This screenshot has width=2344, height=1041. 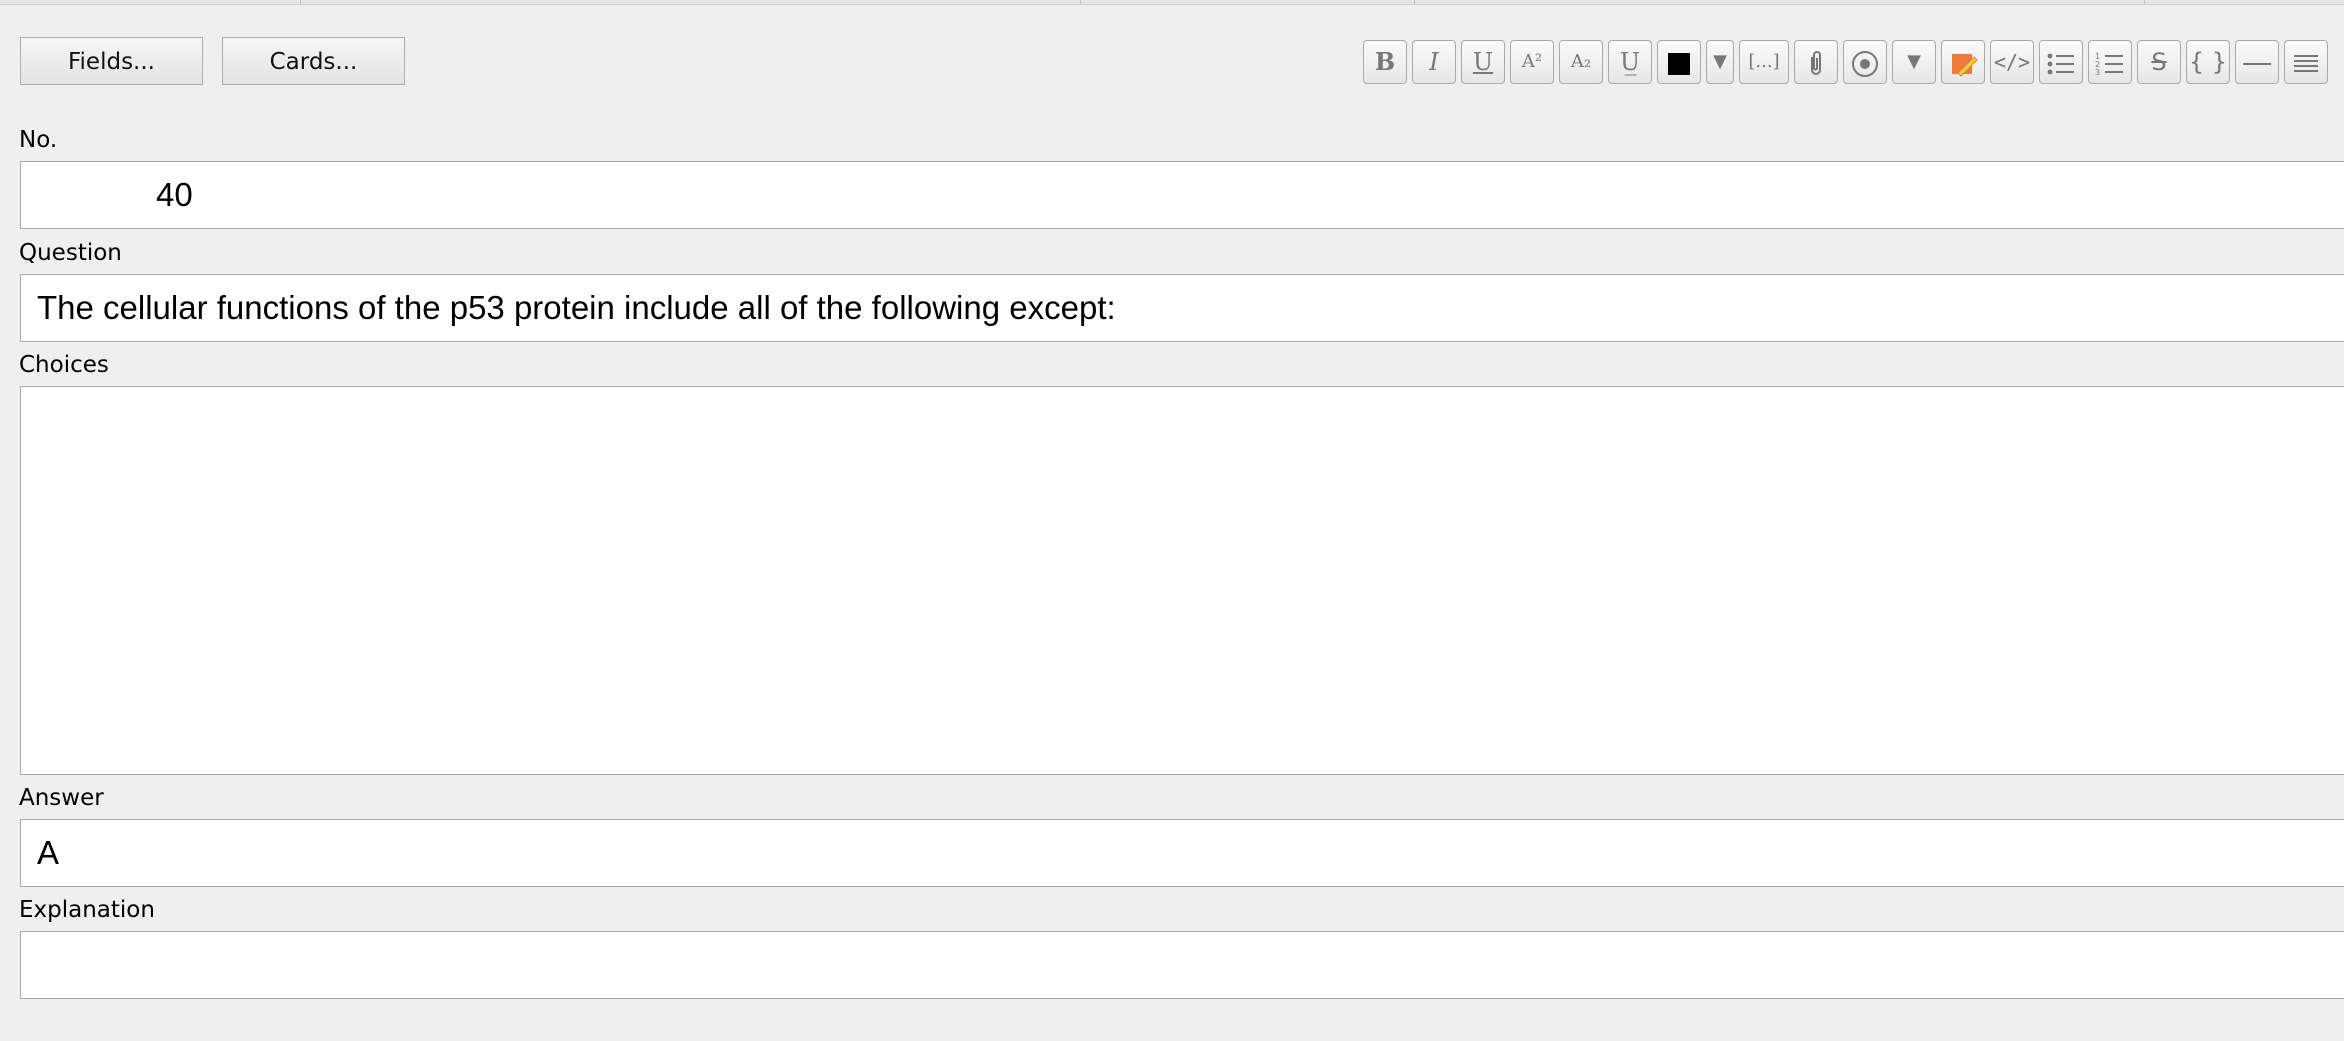 I want to click on strikethrough-button: S, so click(x=2159, y=62).